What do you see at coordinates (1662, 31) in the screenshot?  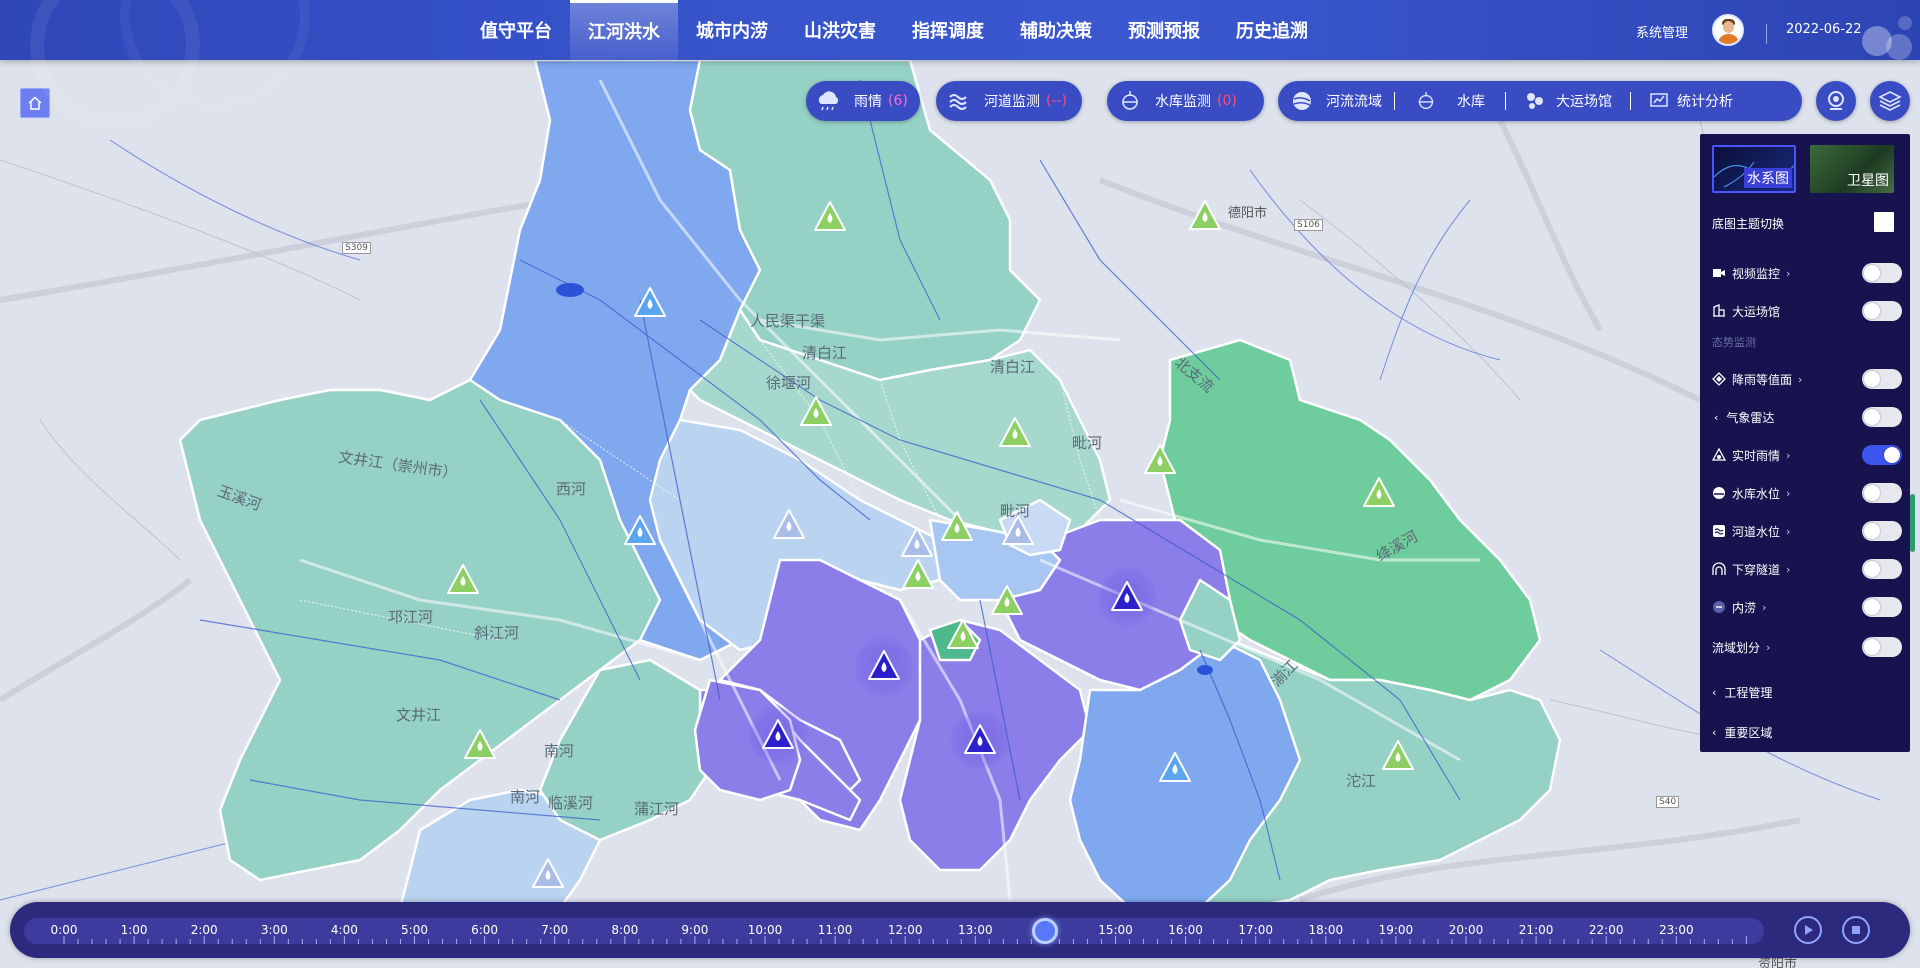 I see `system-management-link: 系统管理` at bounding box center [1662, 31].